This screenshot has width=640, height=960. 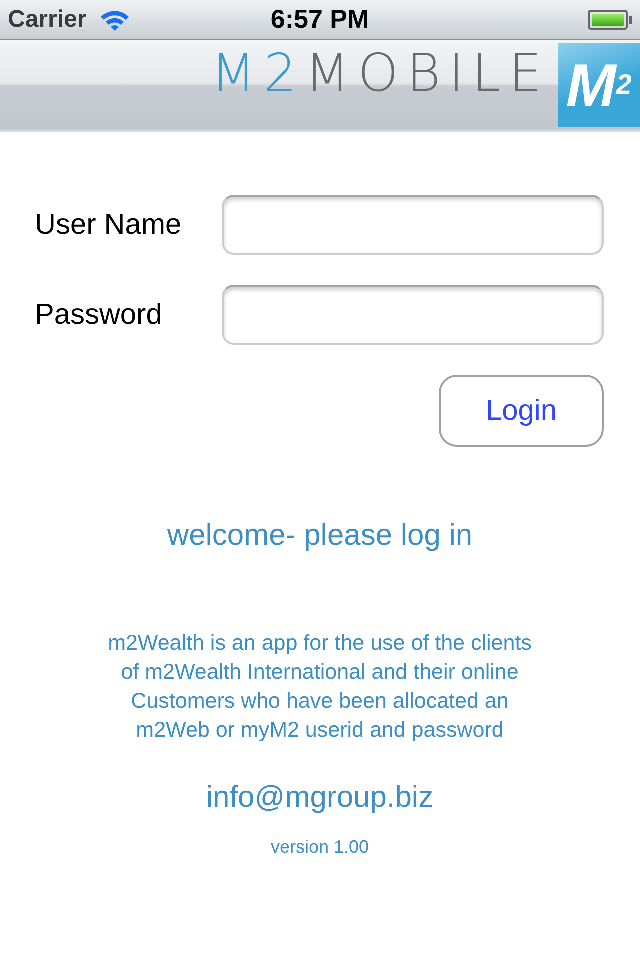 What do you see at coordinates (320, 730) in the screenshot?
I see `description-line: m2Web or myM2 userid and password` at bounding box center [320, 730].